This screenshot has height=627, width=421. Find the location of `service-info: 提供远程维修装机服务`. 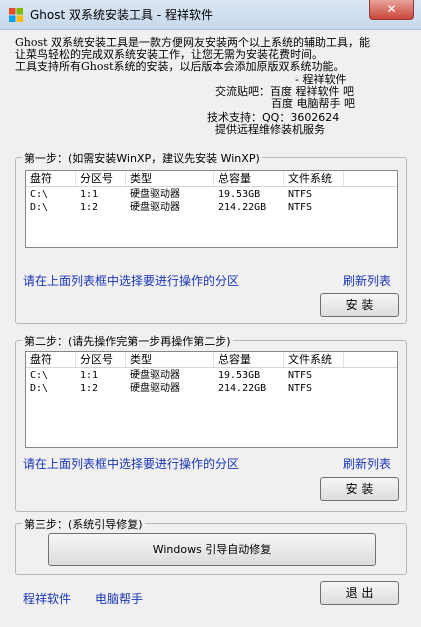

service-info: 提供远程维修装机服务 is located at coordinates (270, 129).